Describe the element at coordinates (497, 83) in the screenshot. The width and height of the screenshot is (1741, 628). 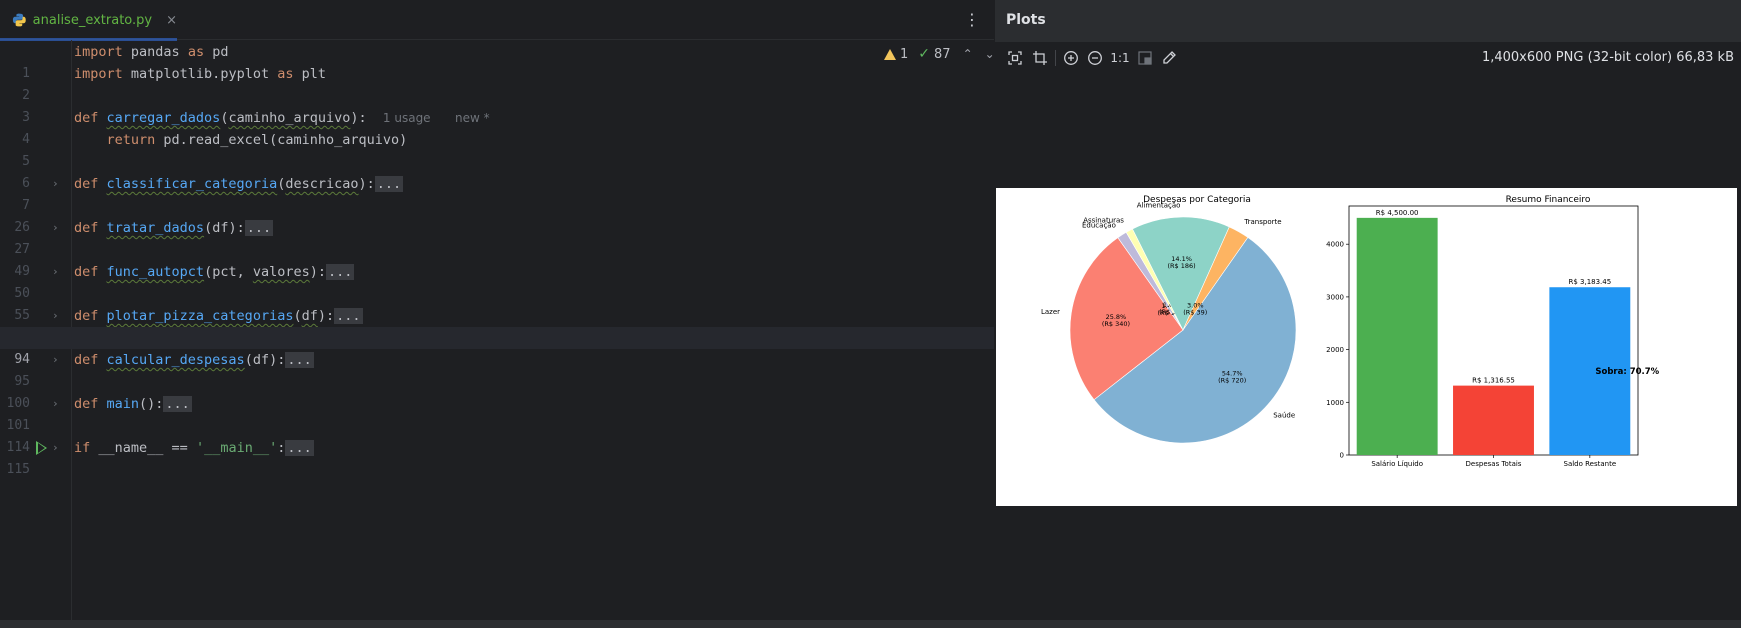
I see `code-line: 2 import matplotlib.pyplot as plt` at that location.